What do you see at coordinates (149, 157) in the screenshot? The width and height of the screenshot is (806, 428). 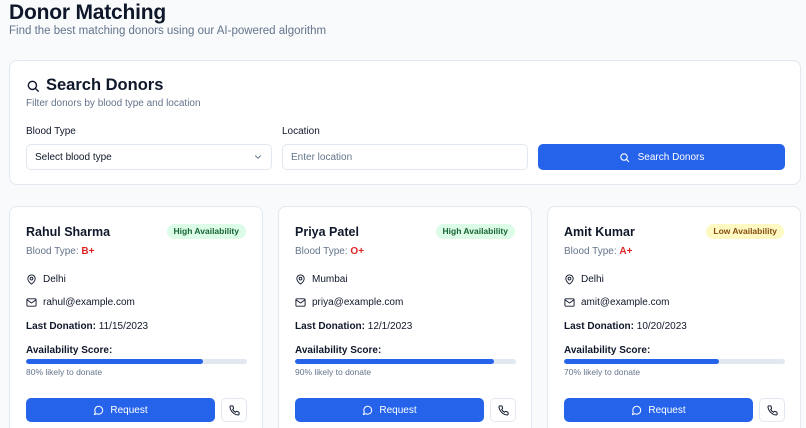 I see `blood-type-select: Select blood type` at bounding box center [149, 157].